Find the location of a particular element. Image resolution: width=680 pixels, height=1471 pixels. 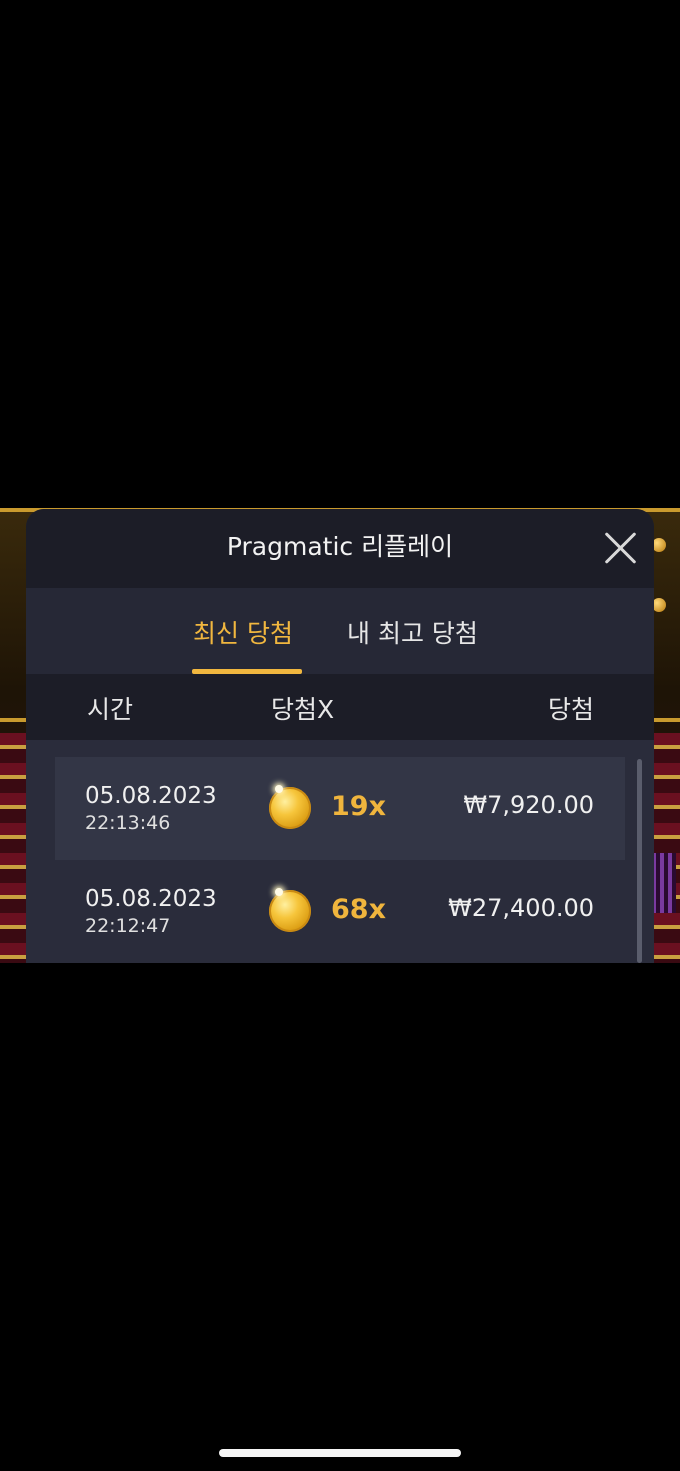

table-row: 05.08.2023 22:13:46 19x ₩7,920.00 is located at coordinates (340, 808).